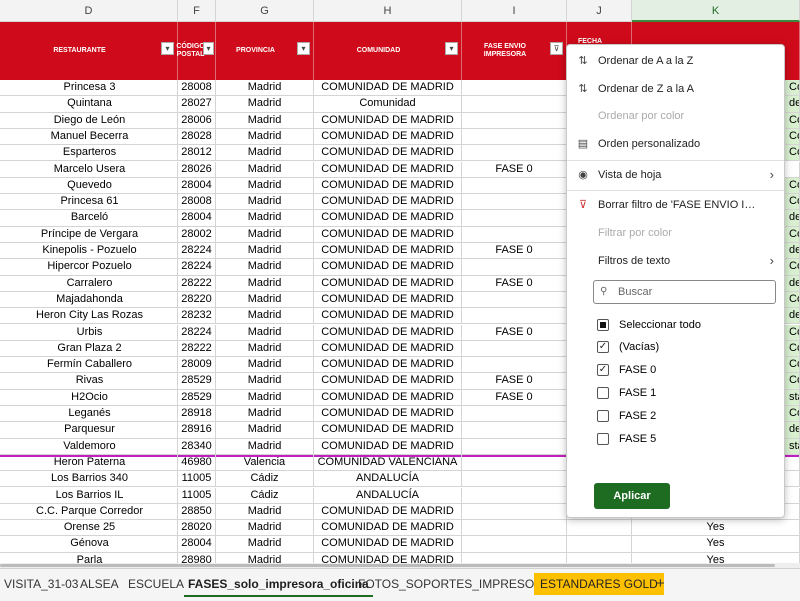 The height and width of the screenshot is (601, 800). I want to click on restaurant-cell: Génova, so click(89, 544).